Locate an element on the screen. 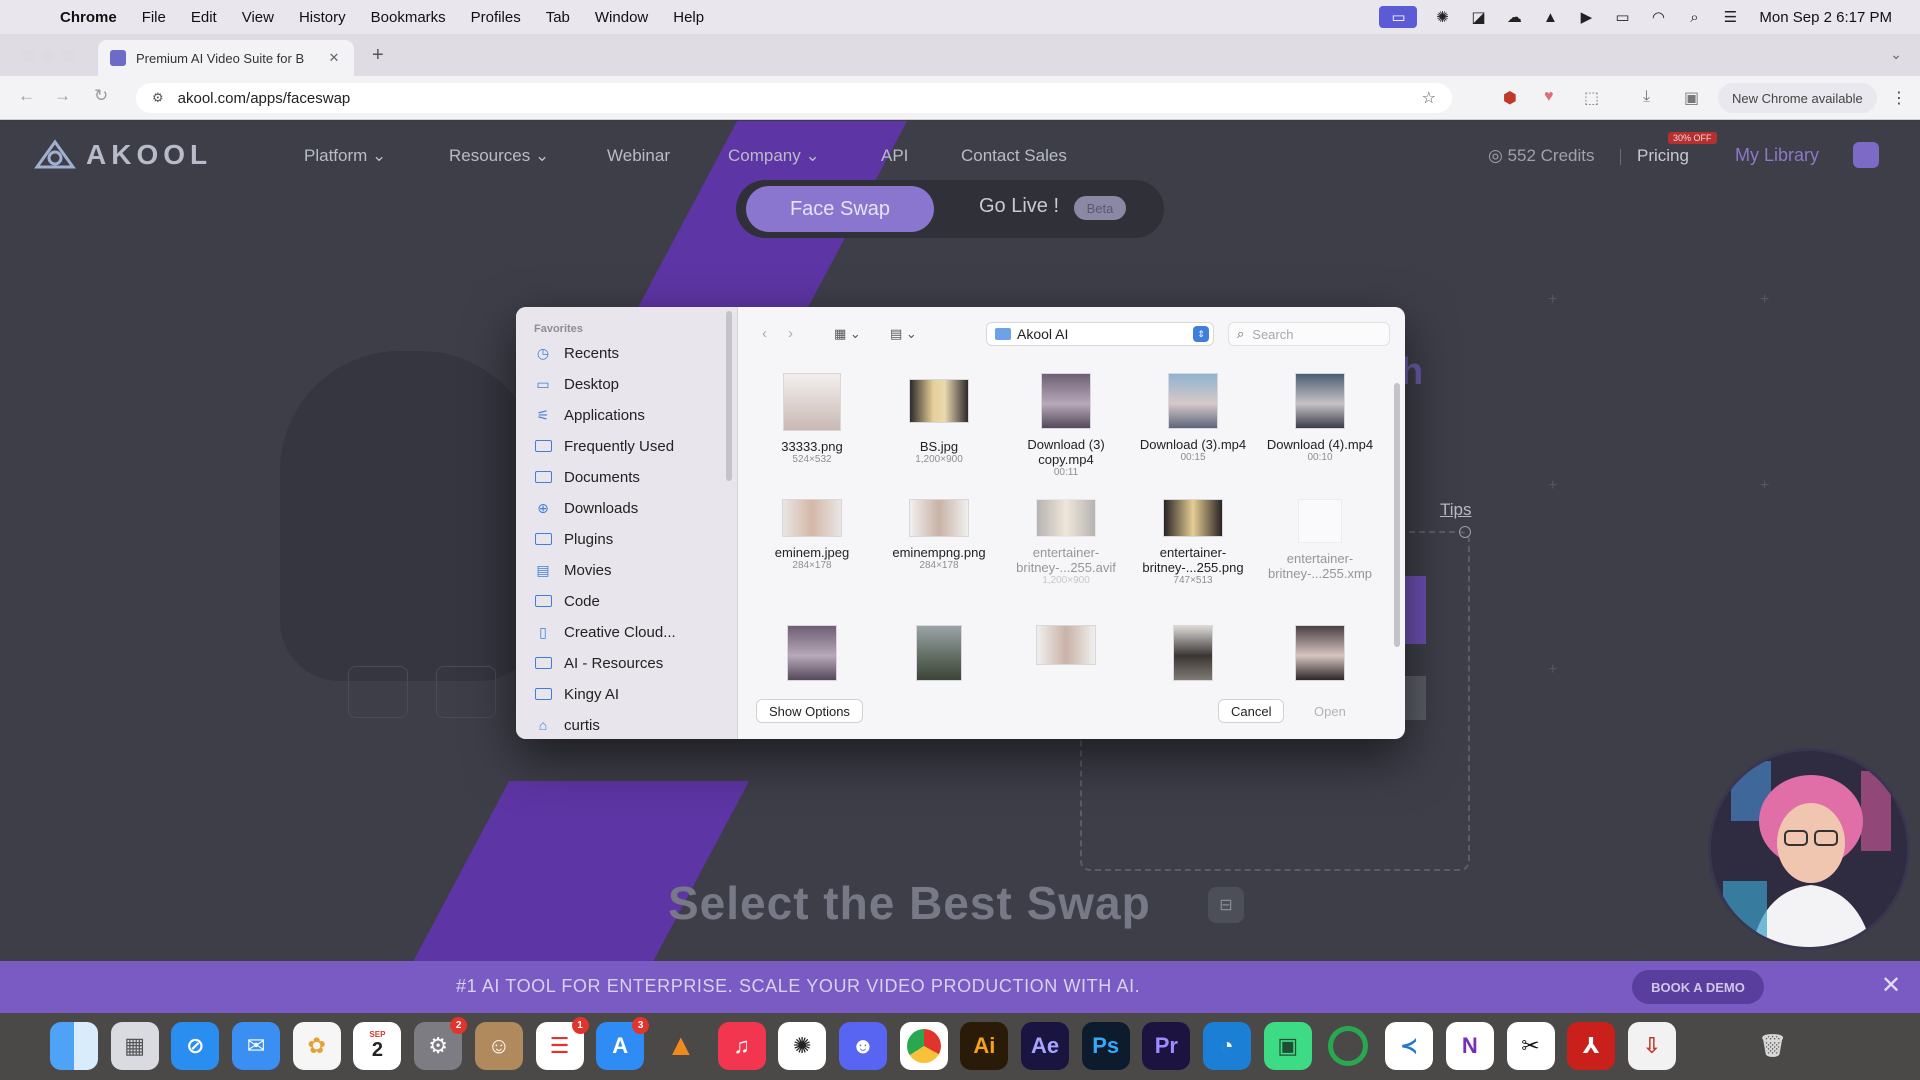 This screenshot has width=1920, height=1080. file-item: Download (4).mp4 00:10 is located at coordinates (1320, 418).